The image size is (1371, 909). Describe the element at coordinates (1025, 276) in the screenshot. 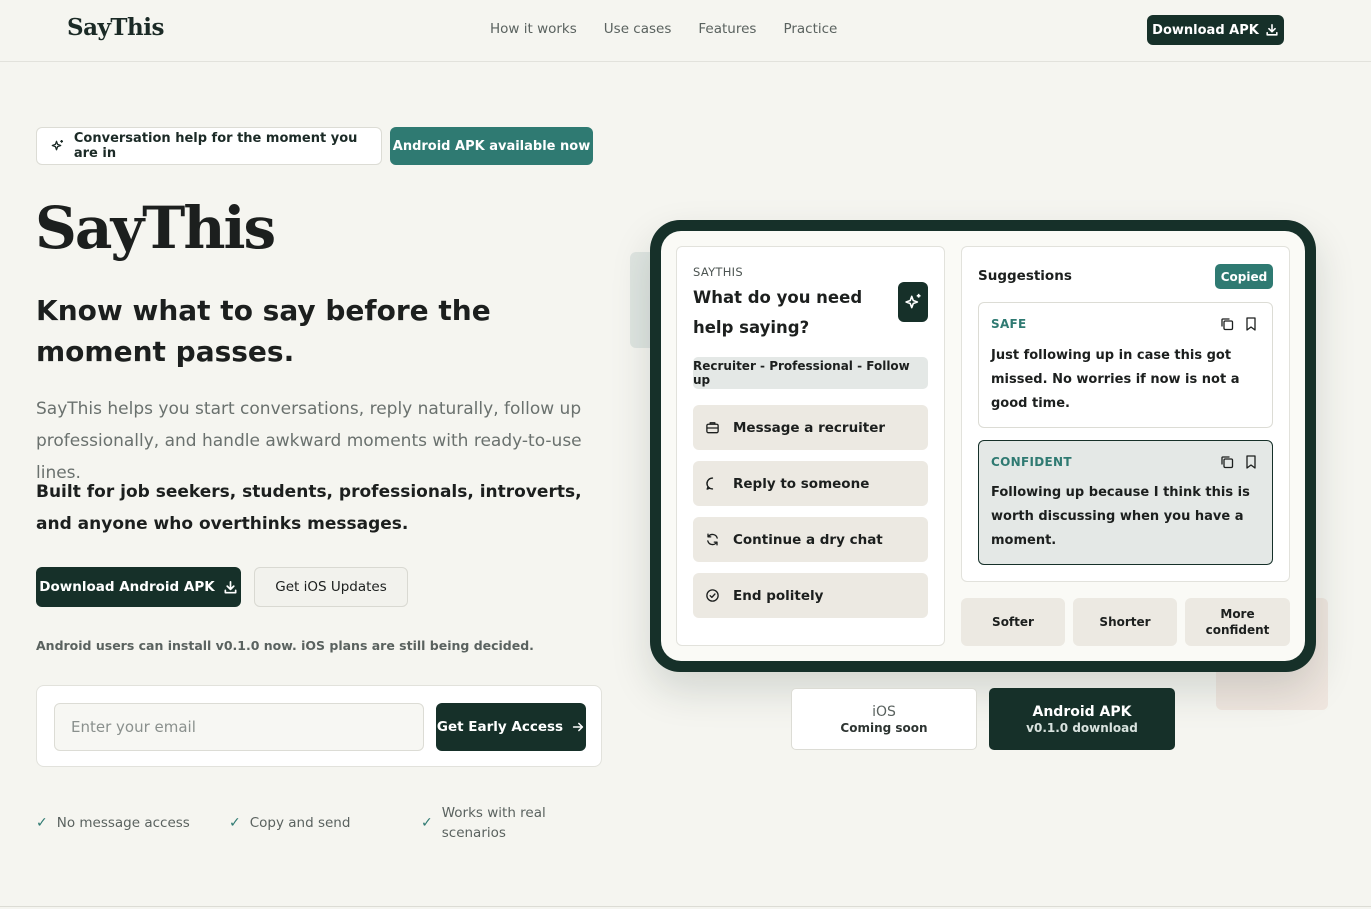

I see `suggestions-title: Suggestions` at that location.